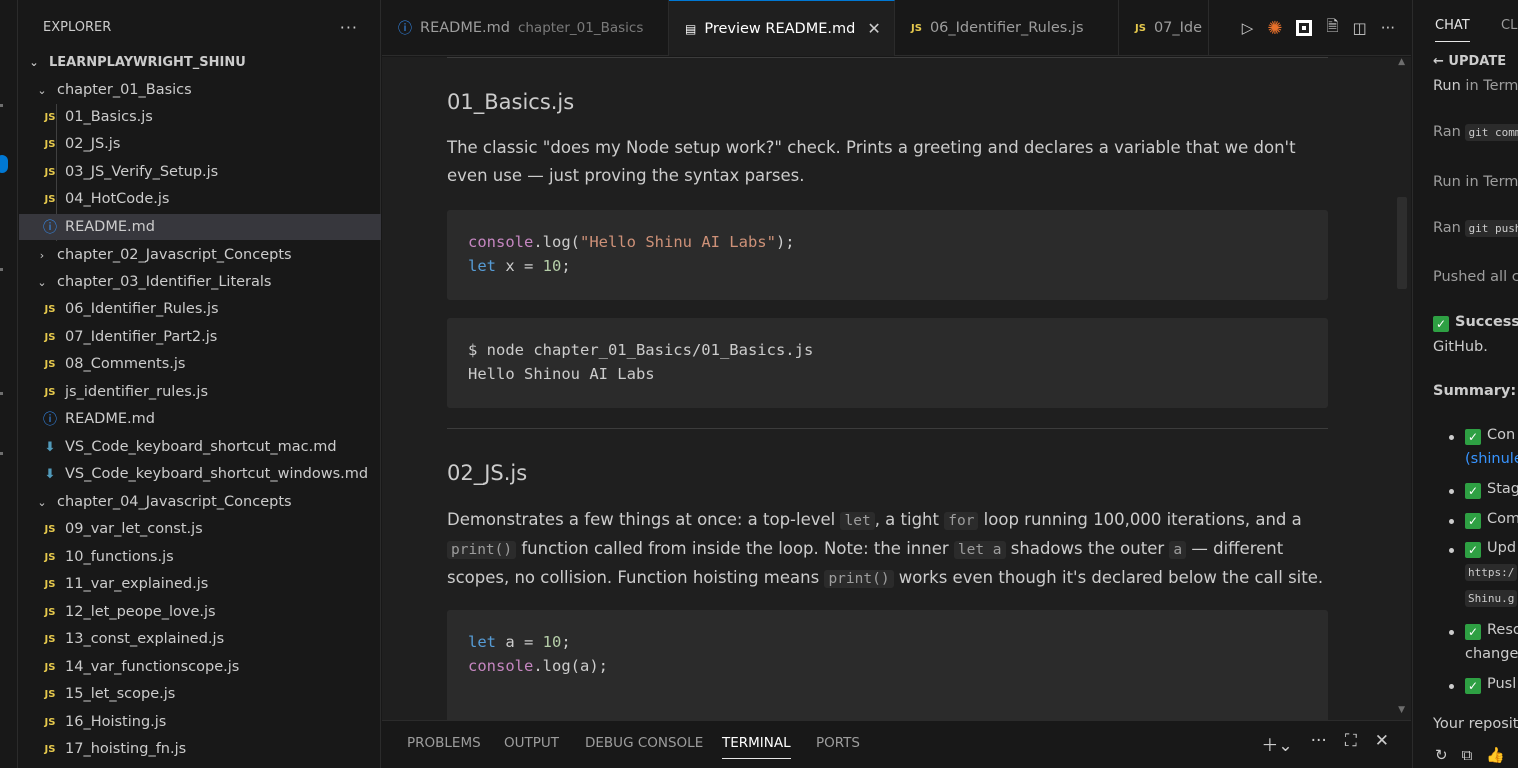  What do you see at coordinates (1401, 710) in the screenshot?
I see `scroll-down-icon: ▼` at bounding box center [1401, 710].